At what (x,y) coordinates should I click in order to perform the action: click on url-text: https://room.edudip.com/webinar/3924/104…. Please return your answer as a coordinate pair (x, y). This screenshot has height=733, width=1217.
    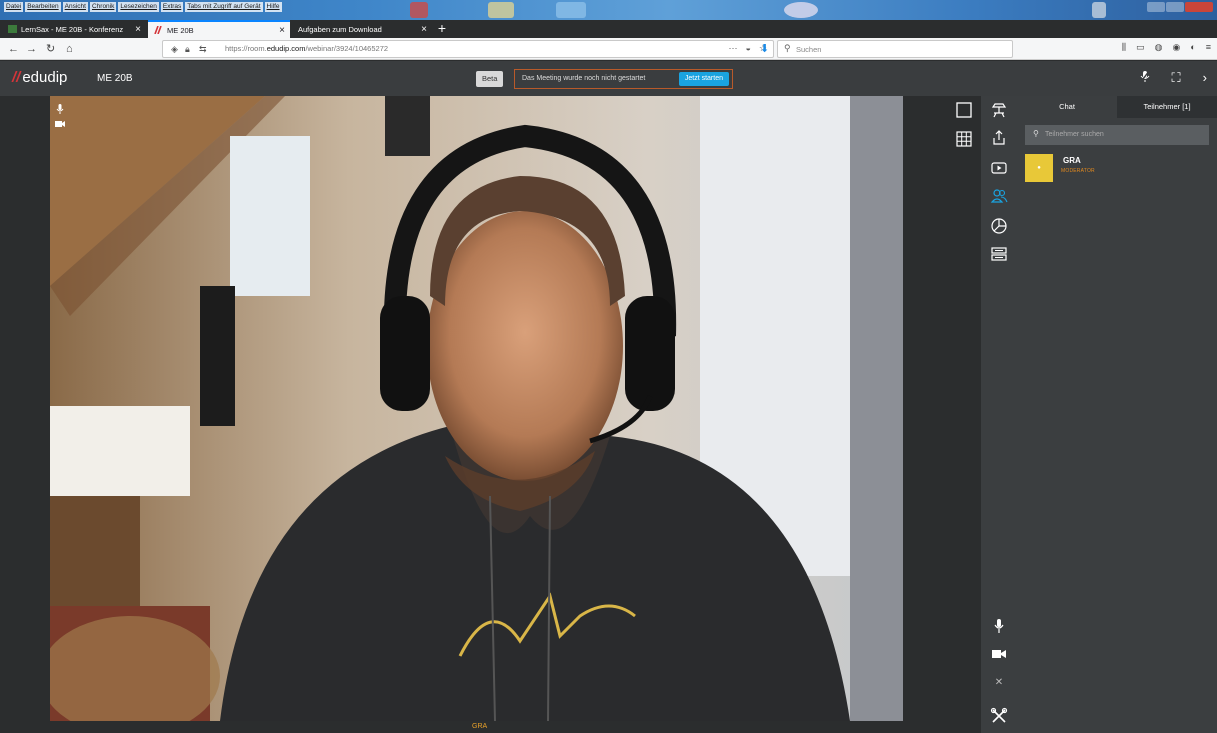
    Looking at the image, I should click on (307, 48).